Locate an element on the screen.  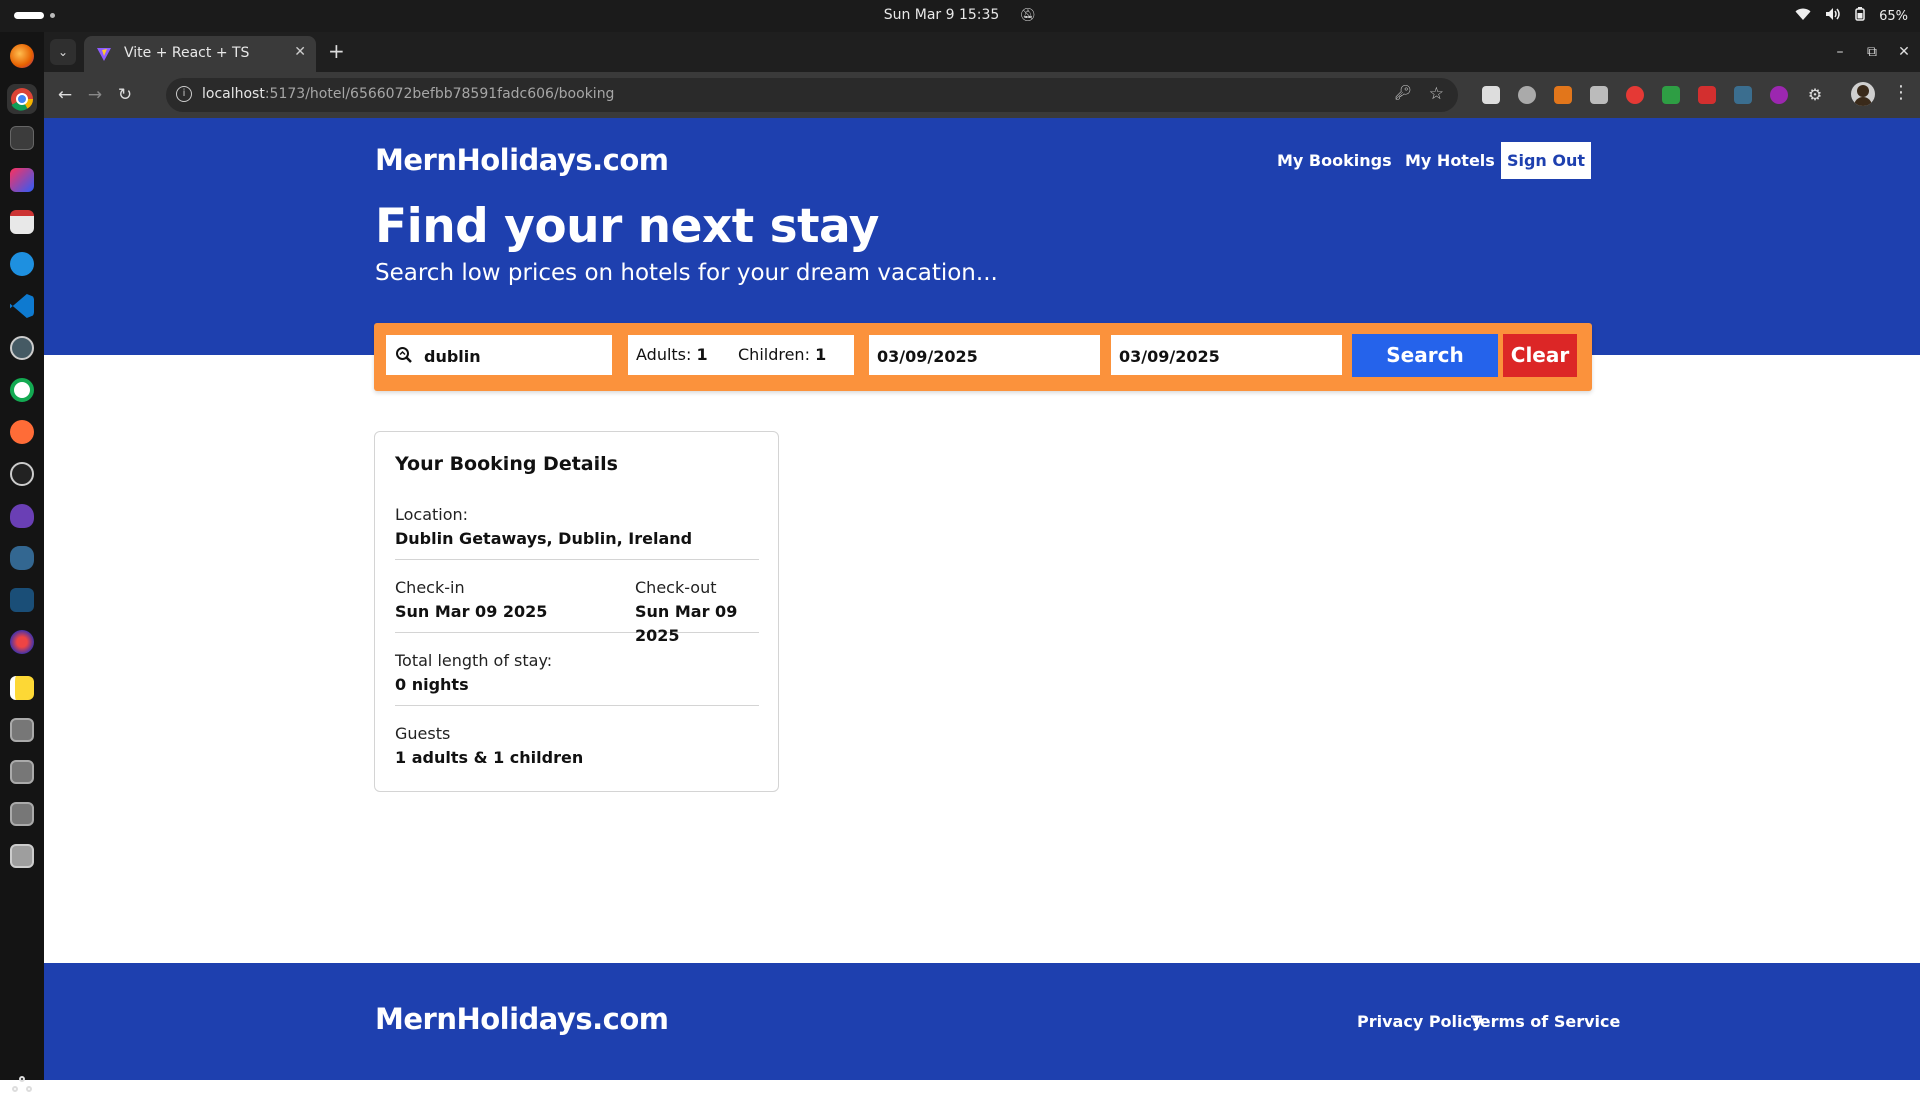
tab-strip: ⌄ Vite + React + TS ✕ + – ⧉ ✕ is located at coordinates (982, 52).